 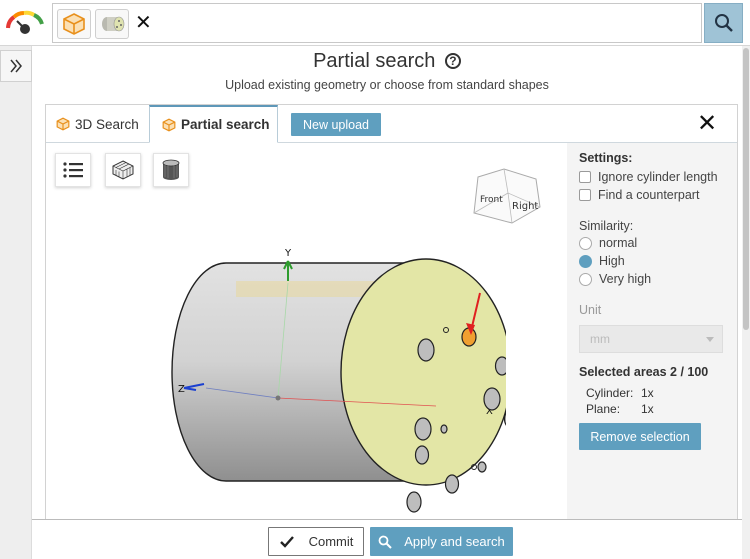 I want to click on view-cube-front-label: Front, so click(x=491, y=200).